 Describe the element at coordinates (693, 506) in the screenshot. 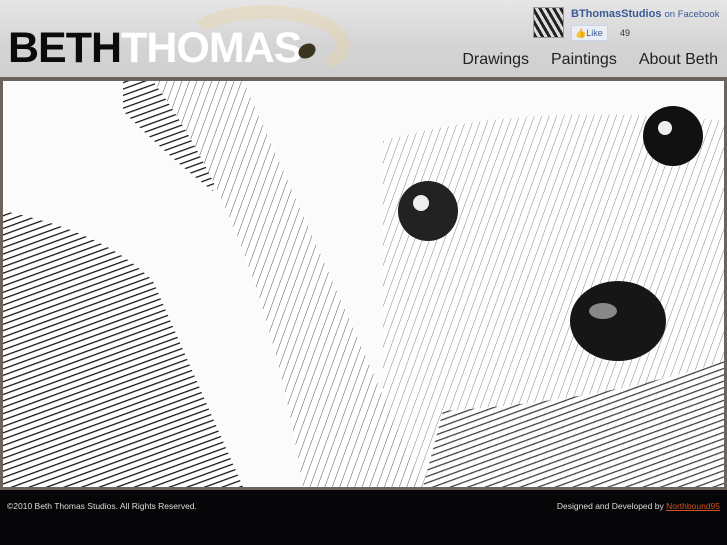

I see `developer-link: Northbound95` at that location.